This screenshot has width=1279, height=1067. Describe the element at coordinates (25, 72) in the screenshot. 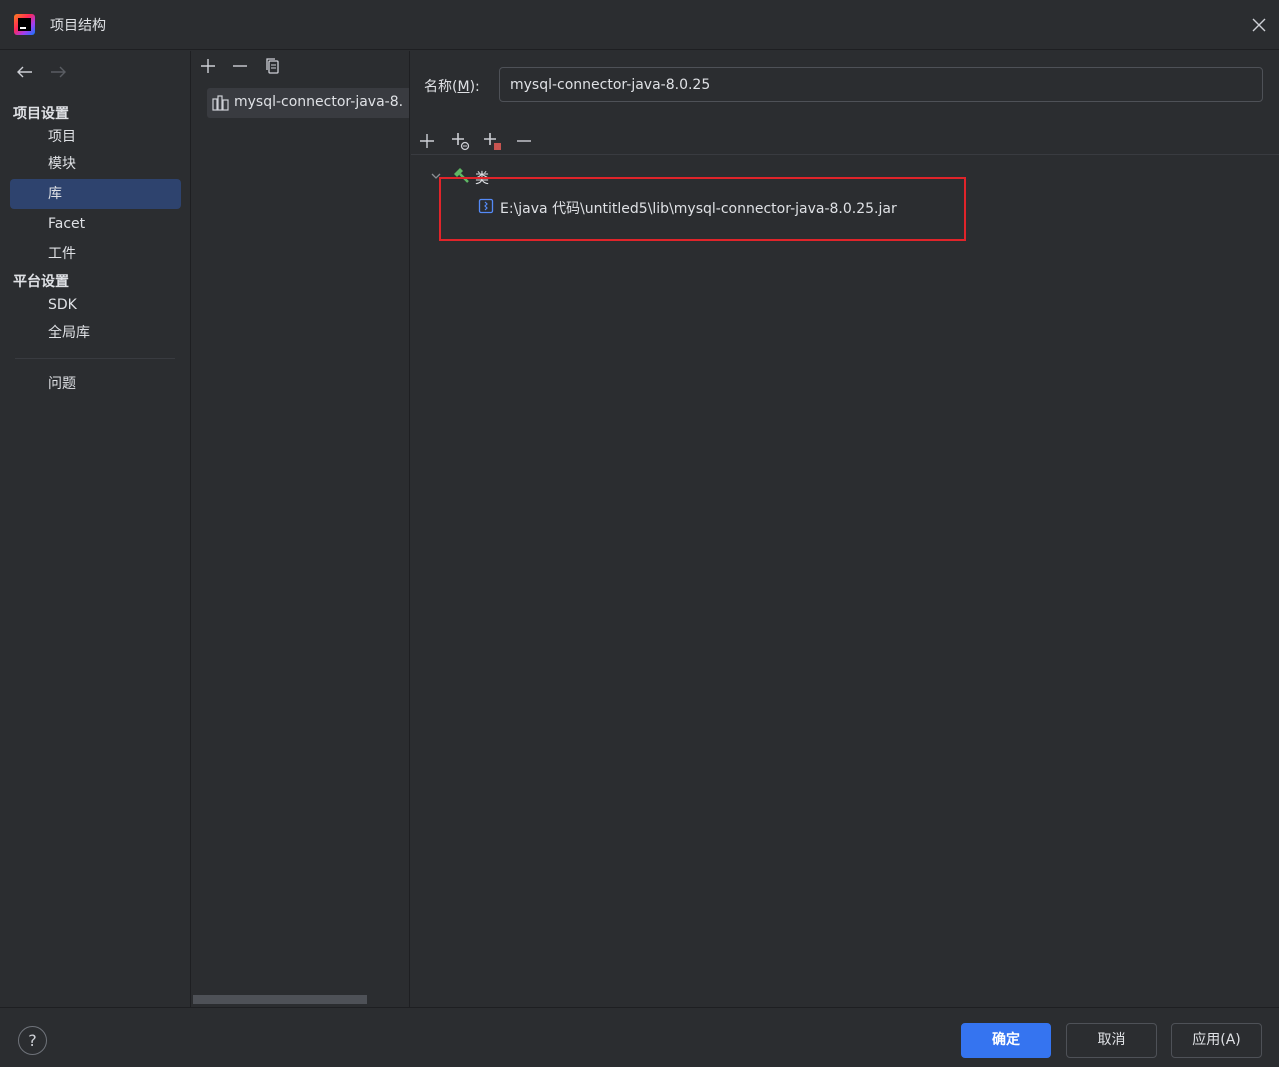

I see `arrow-left-icon` at that location.